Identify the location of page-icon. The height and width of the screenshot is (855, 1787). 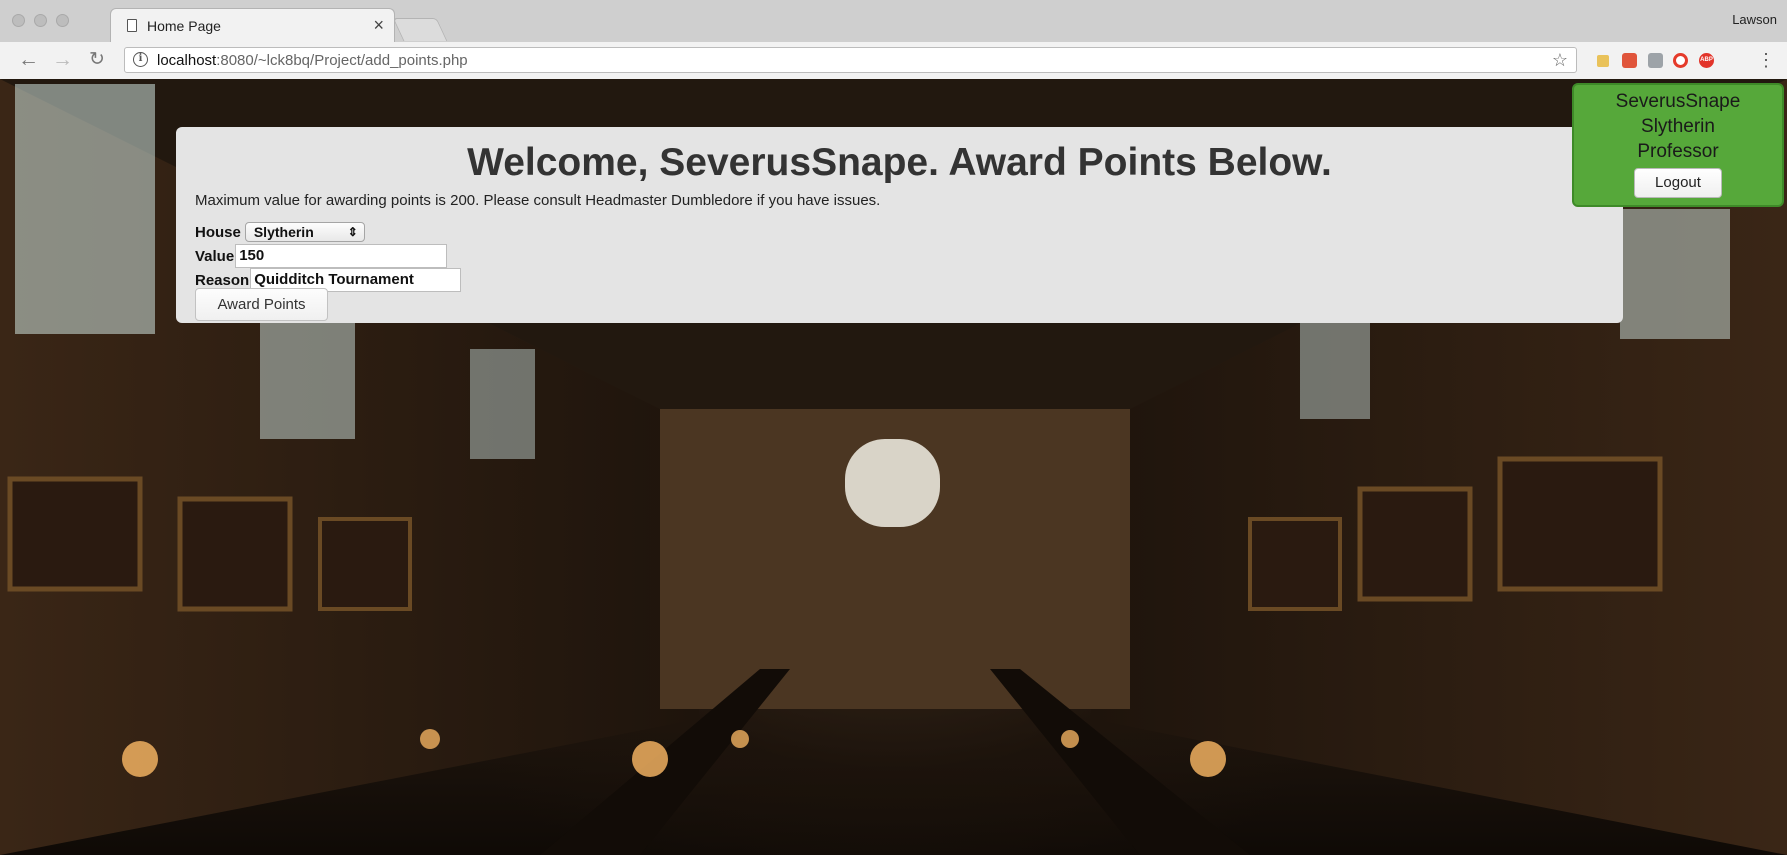
(132, 25).